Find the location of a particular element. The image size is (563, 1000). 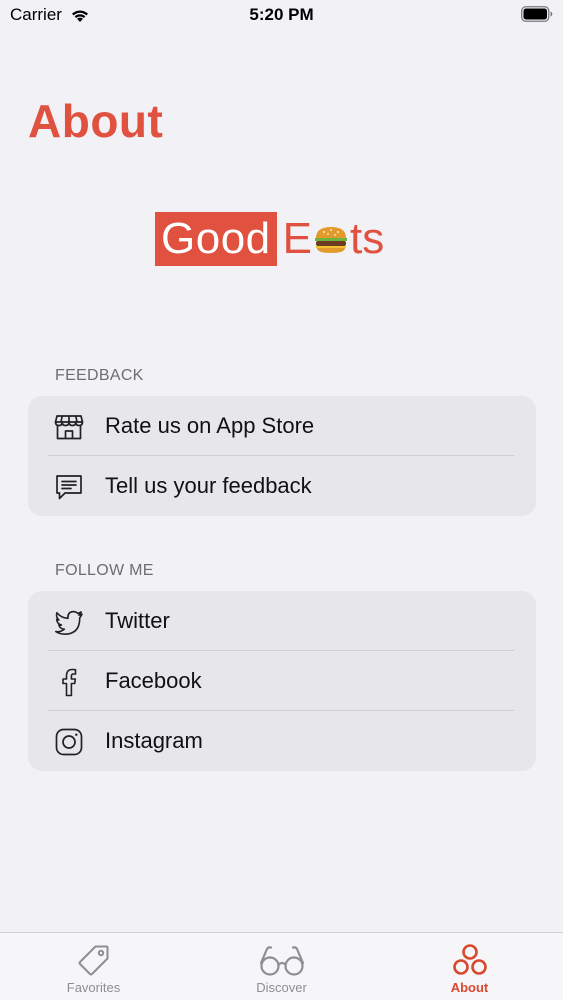

facebook-row: Facebook is located at coordinates (282, 681).